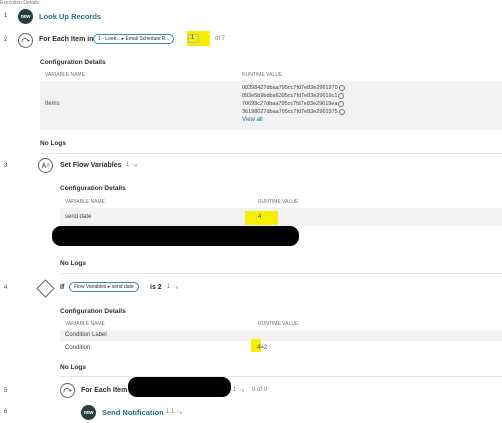  What do you see at coordinates (62, 287) in the screenshot?
I see `step-title-if: If` at bounding box center [62, 287].